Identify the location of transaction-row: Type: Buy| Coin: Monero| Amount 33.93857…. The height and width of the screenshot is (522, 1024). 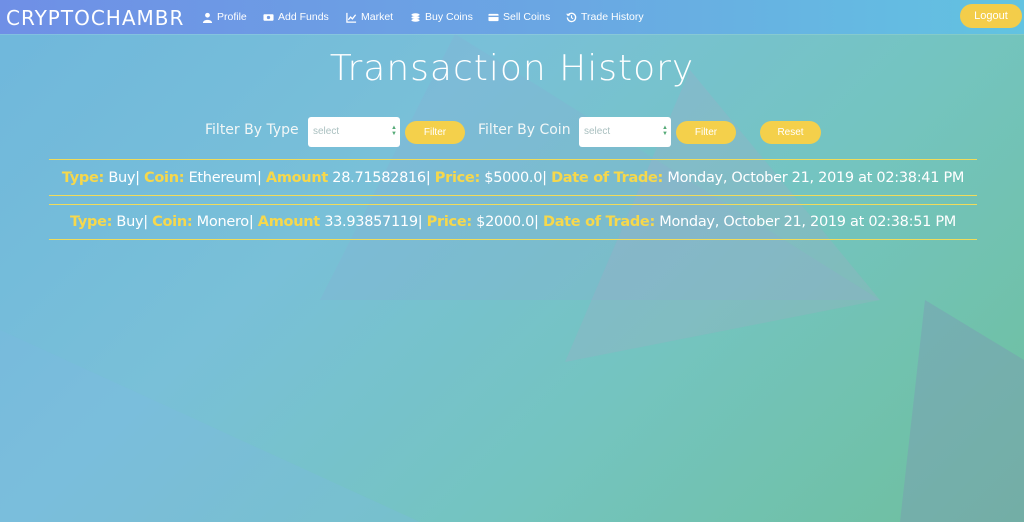
(513, 222).